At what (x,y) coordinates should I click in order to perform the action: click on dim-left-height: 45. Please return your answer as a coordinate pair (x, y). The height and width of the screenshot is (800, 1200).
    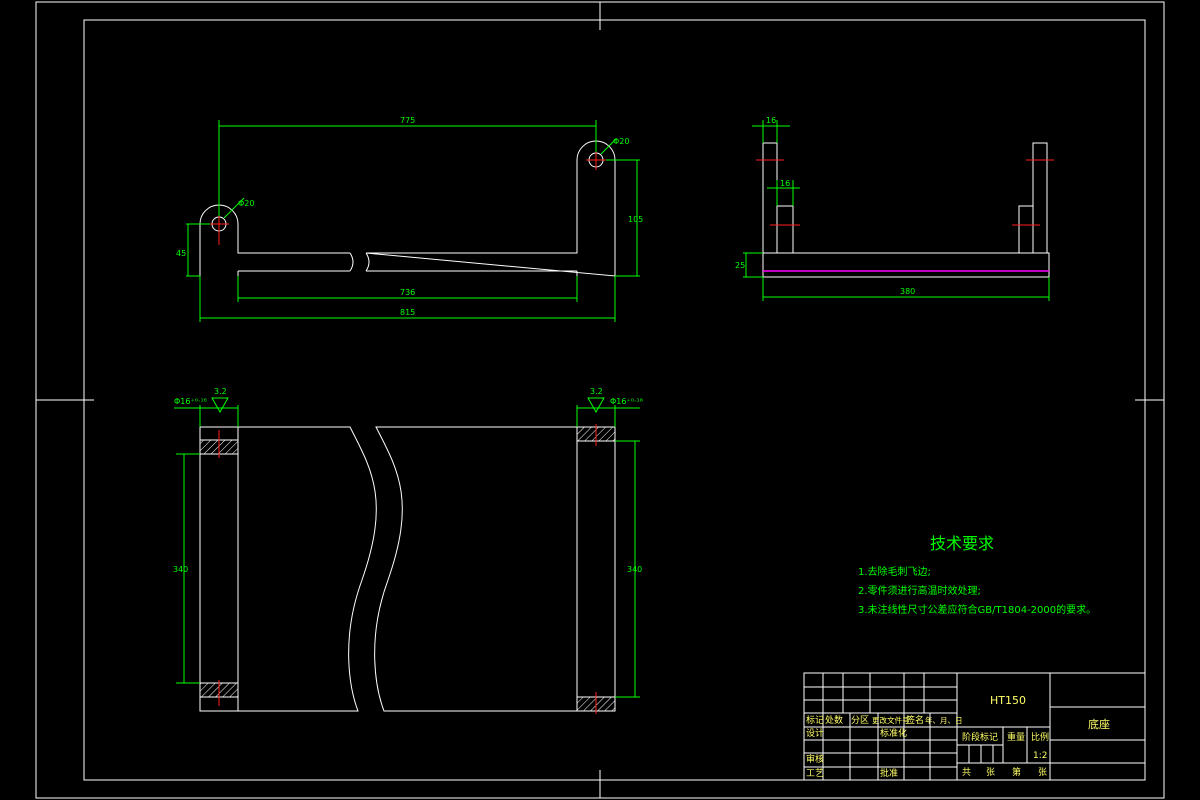
    Looking at the image, I should click on (181, 253).